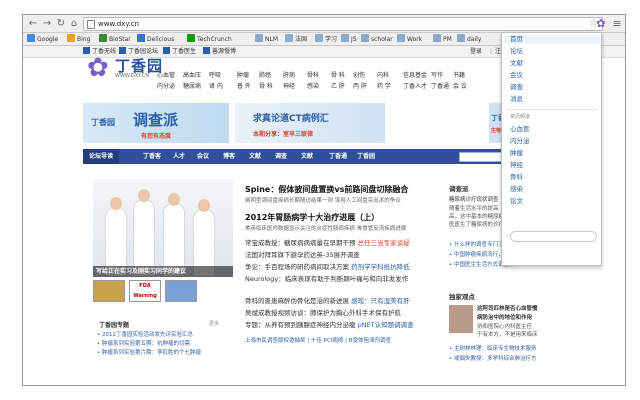 This screenshot has width=640, height=400. Describe the element at coordinates (313, 76) in the screenshot. I see `top-nav-link: 骨科` at that location.